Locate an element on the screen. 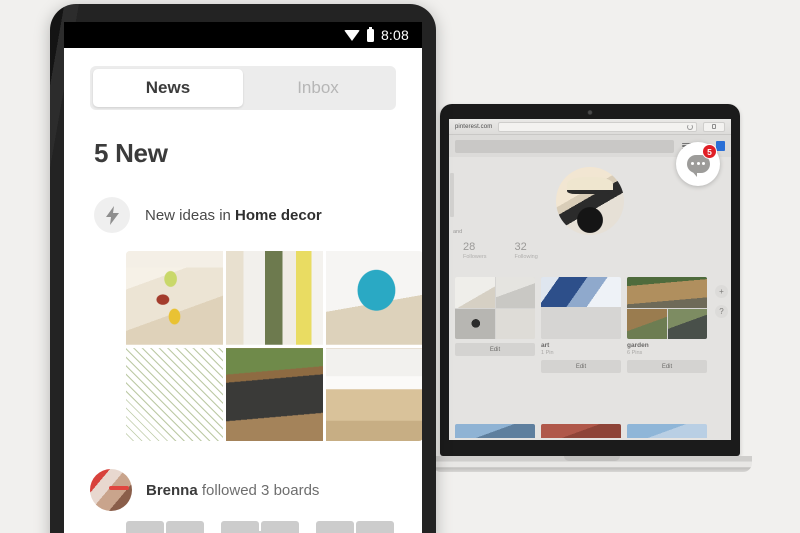 The image size is (800, 533). battery-icon is located at coordinates (370, 34).